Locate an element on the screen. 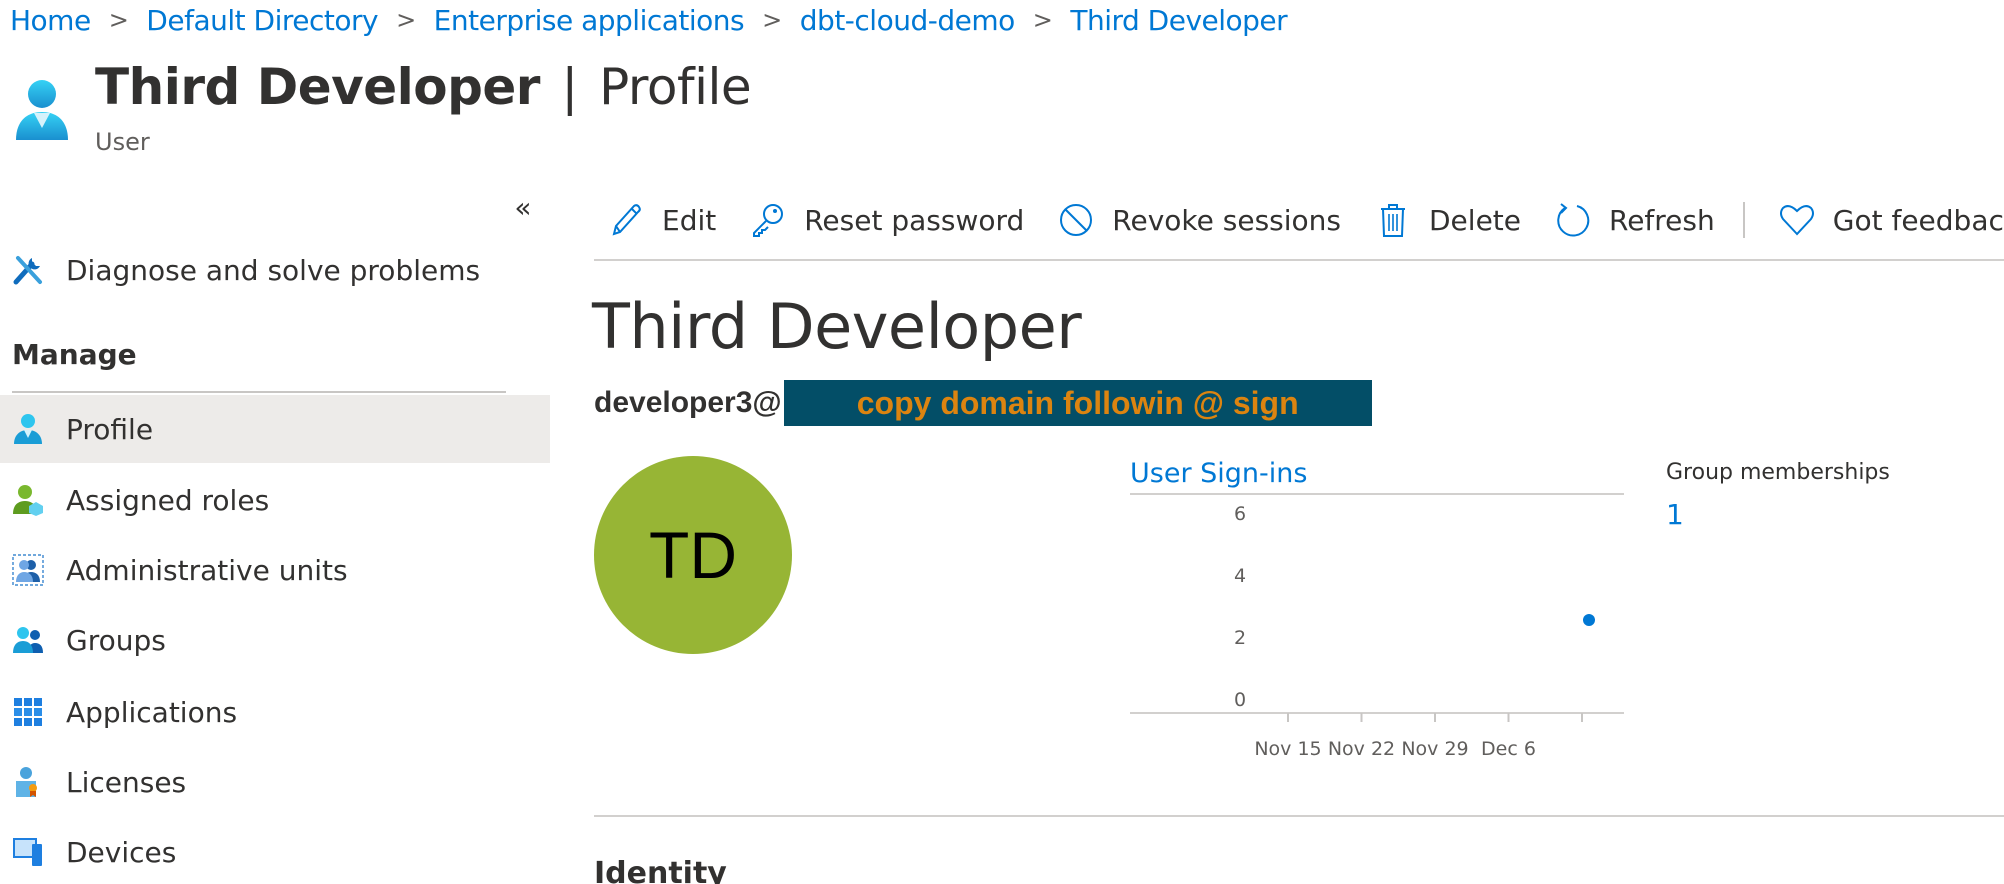 The image size is (2004, 884). avatar-initials: TD is located at coordinates (693, 555).